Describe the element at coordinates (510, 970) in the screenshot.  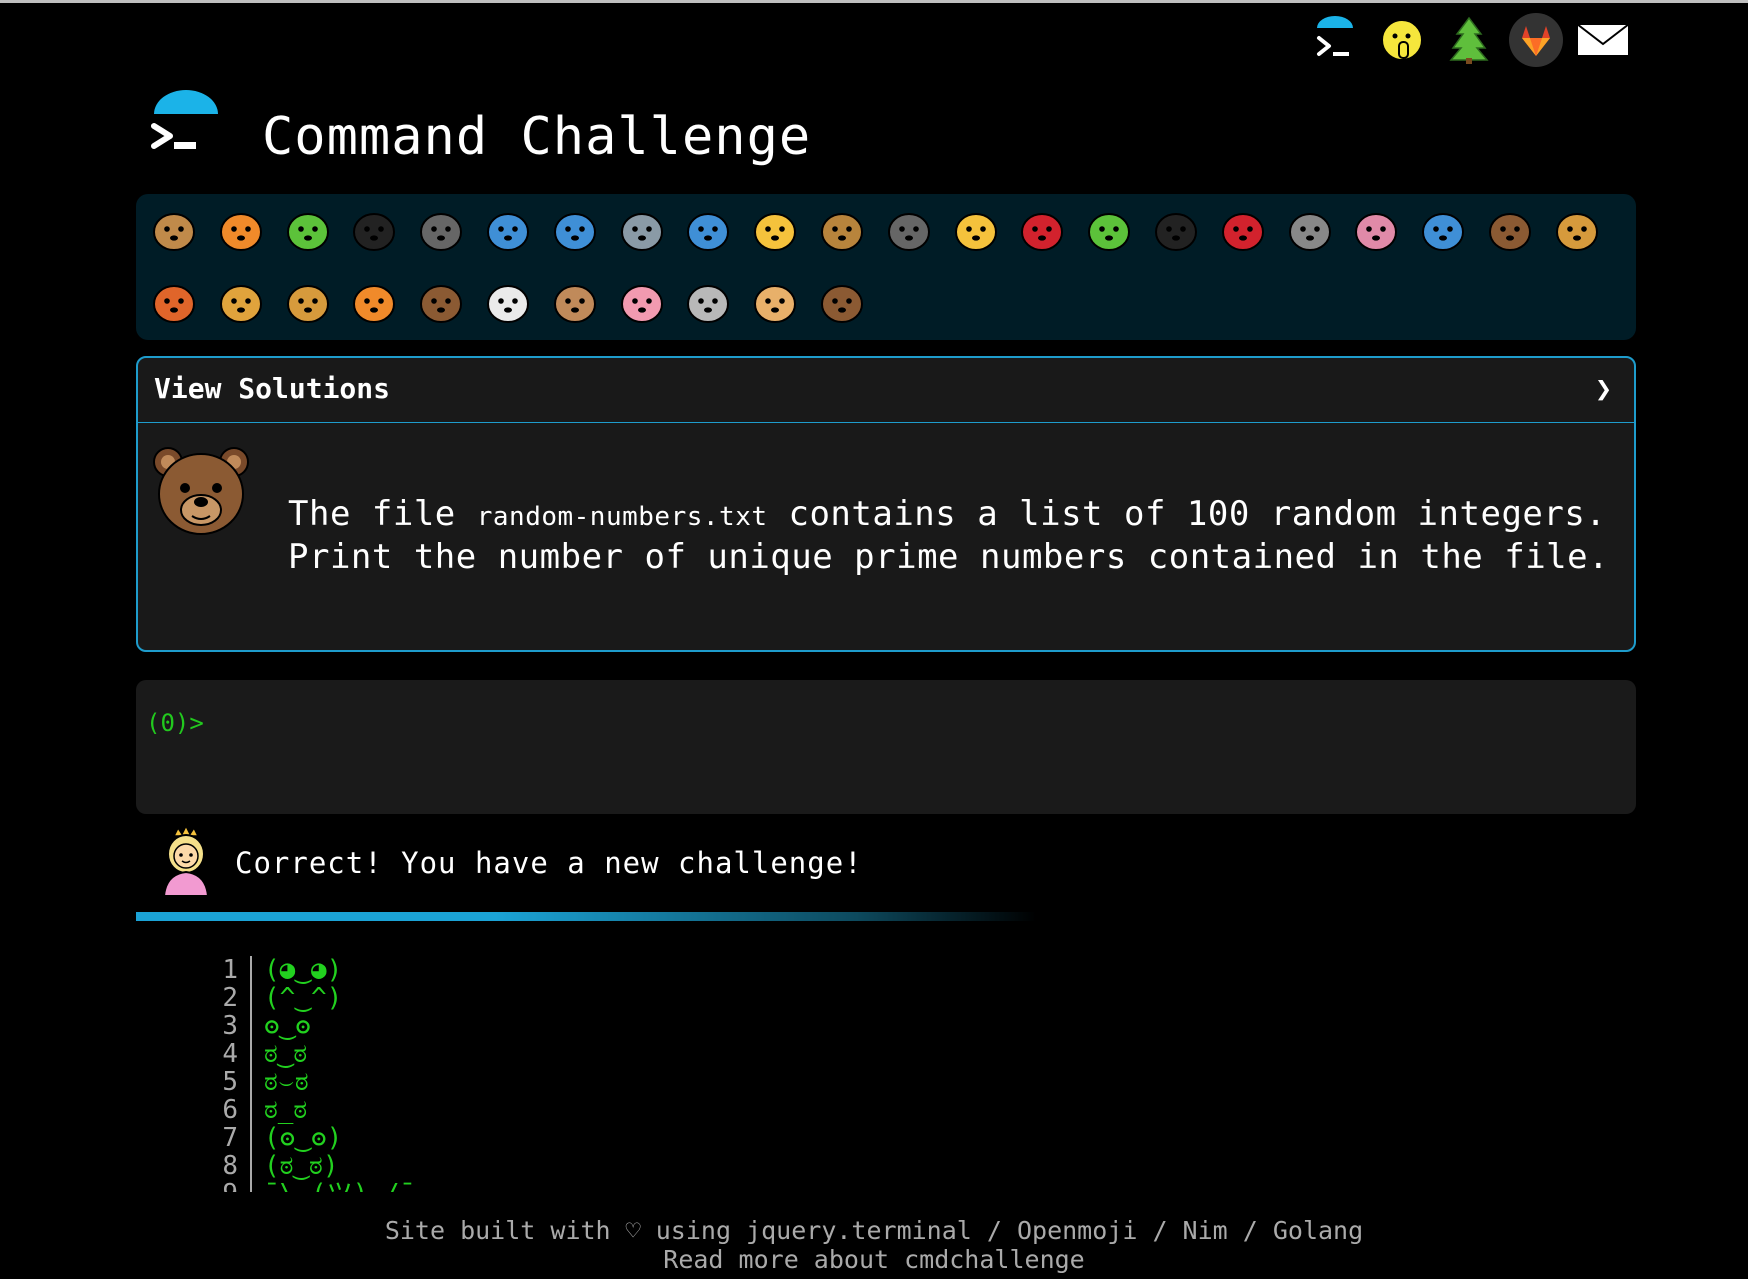
I see `code-line: 1 (◕‿◕)` at that location.